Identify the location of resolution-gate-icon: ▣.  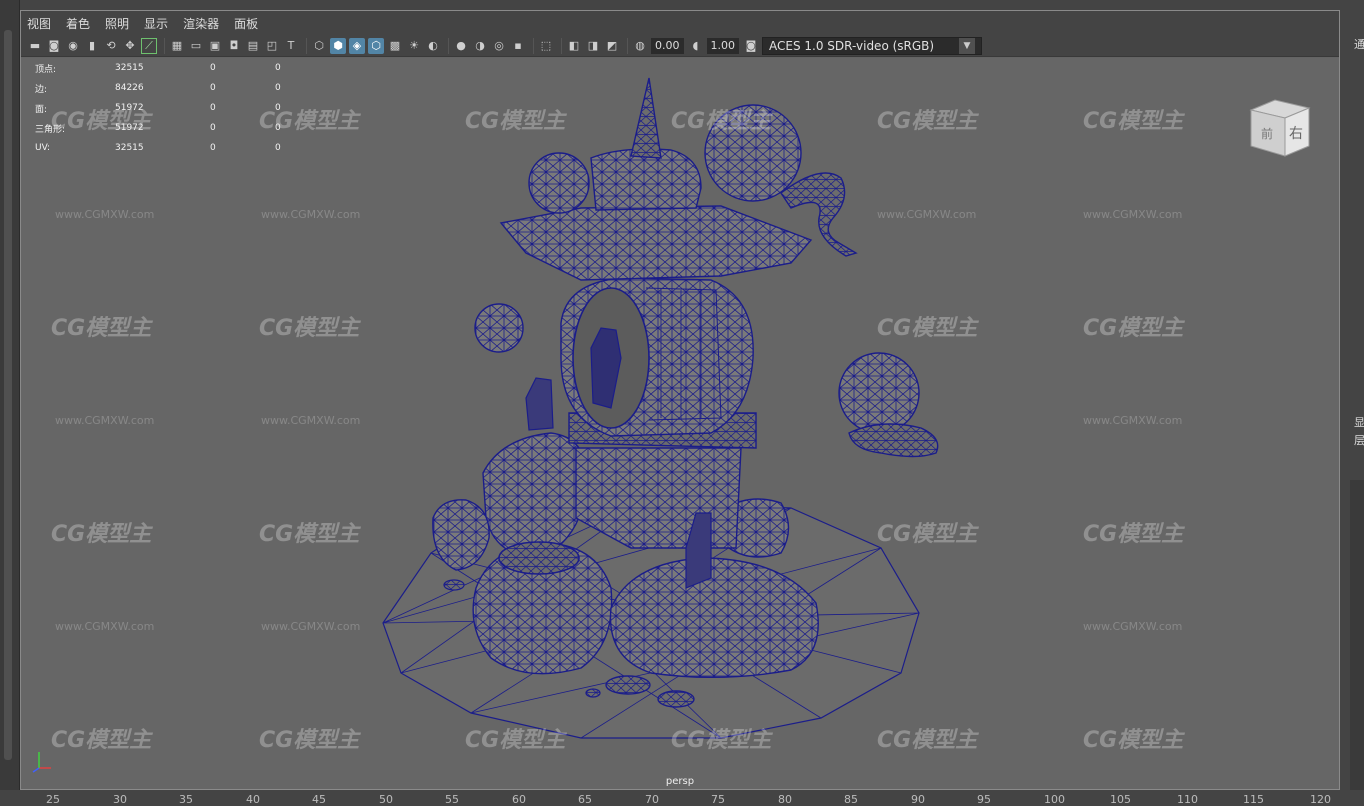
(215, 46).